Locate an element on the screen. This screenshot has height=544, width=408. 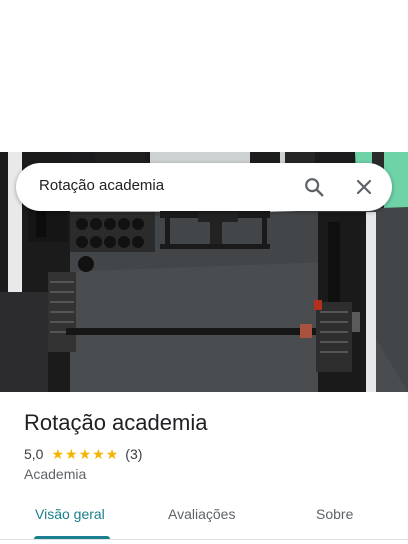
tab-divider is located at coordinates (204, 539).